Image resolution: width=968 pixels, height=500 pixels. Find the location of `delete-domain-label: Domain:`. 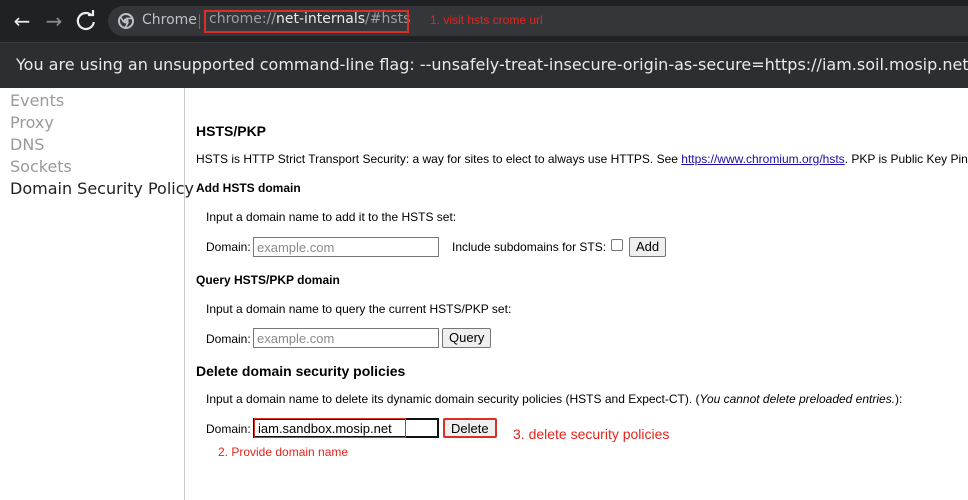

delete-domain-label: Domain: is located at coordinates (228, 429).